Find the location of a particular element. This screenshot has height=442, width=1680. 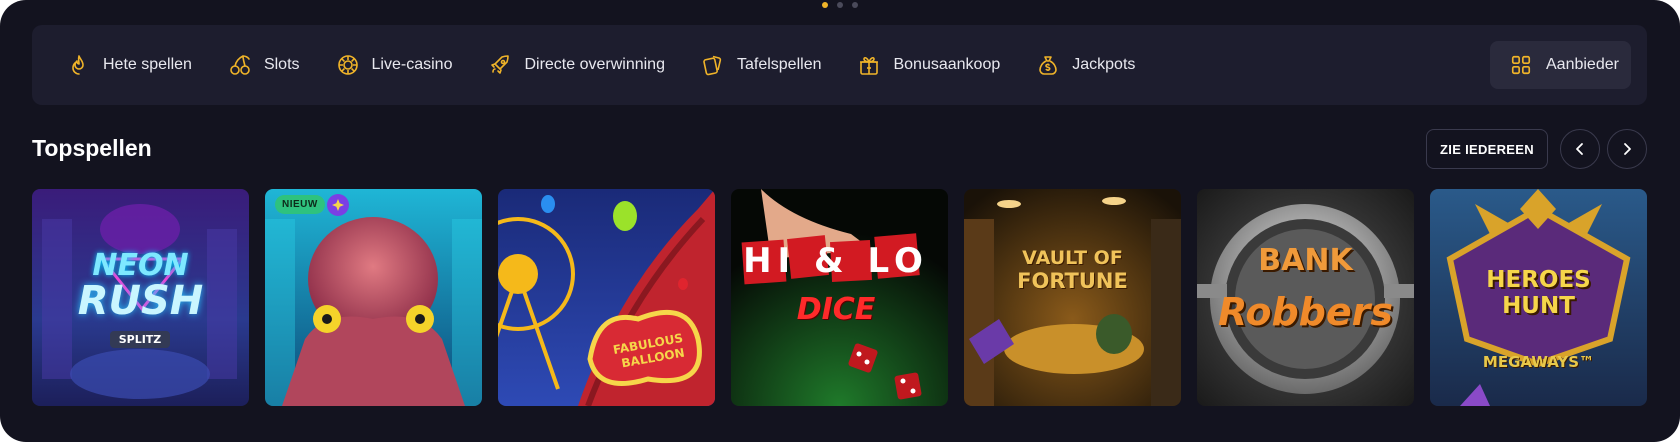

carousel-dots is located at coordinates (840, 5).